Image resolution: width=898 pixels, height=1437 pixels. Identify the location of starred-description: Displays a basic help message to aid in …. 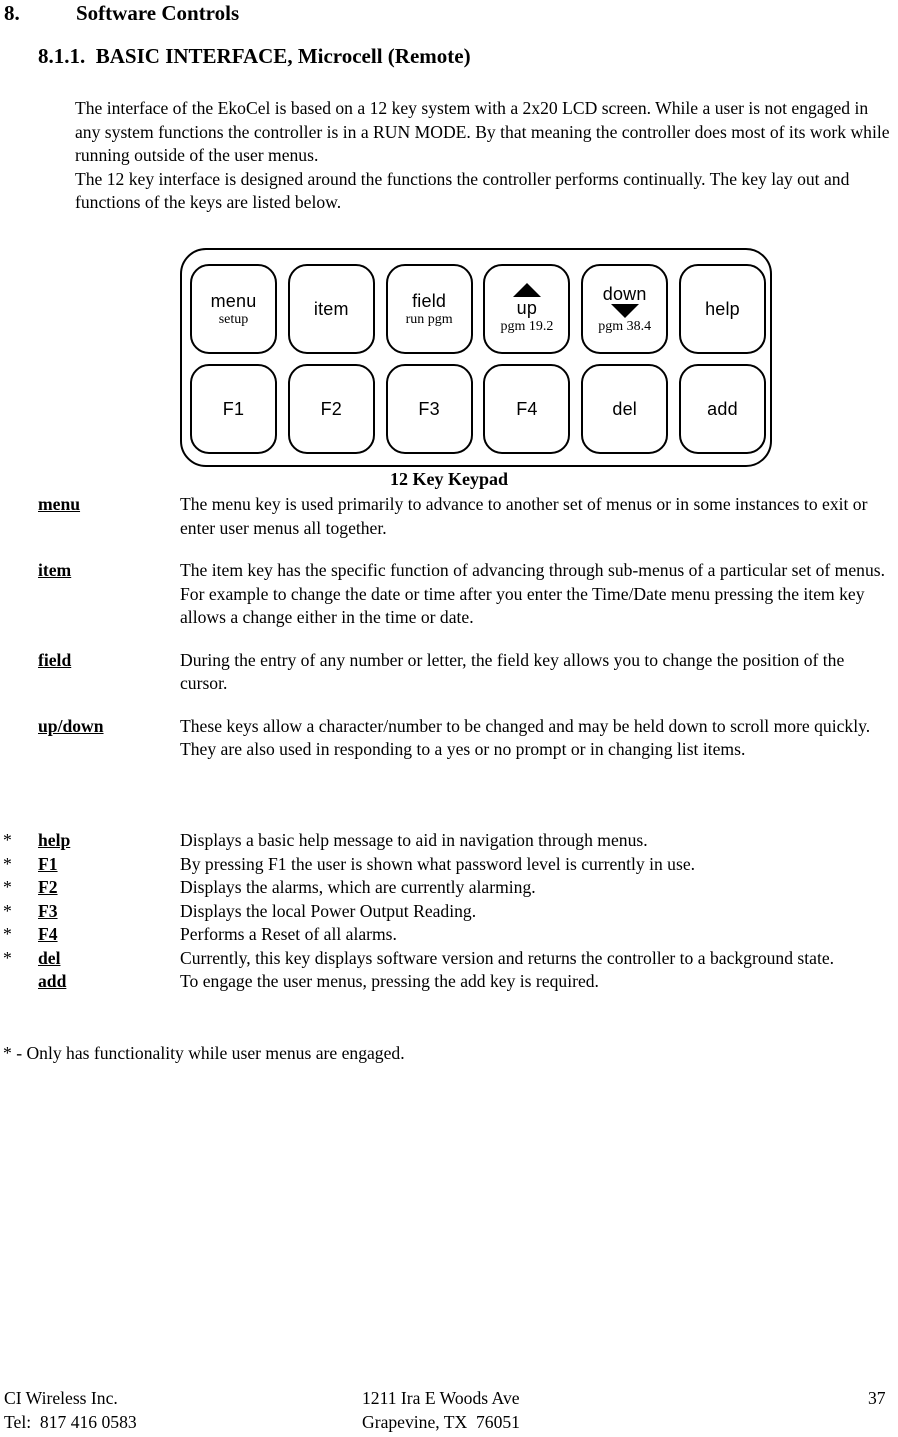
(414, 840).